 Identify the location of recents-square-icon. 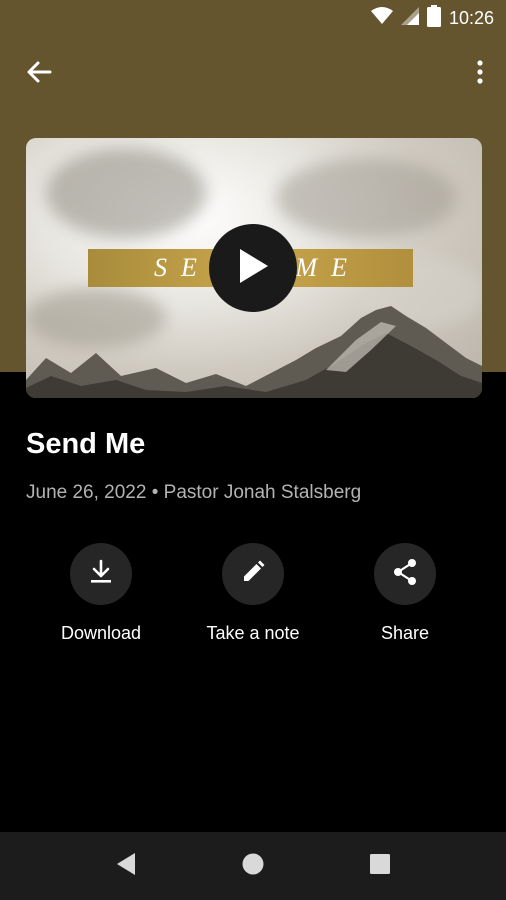
(380, 866).